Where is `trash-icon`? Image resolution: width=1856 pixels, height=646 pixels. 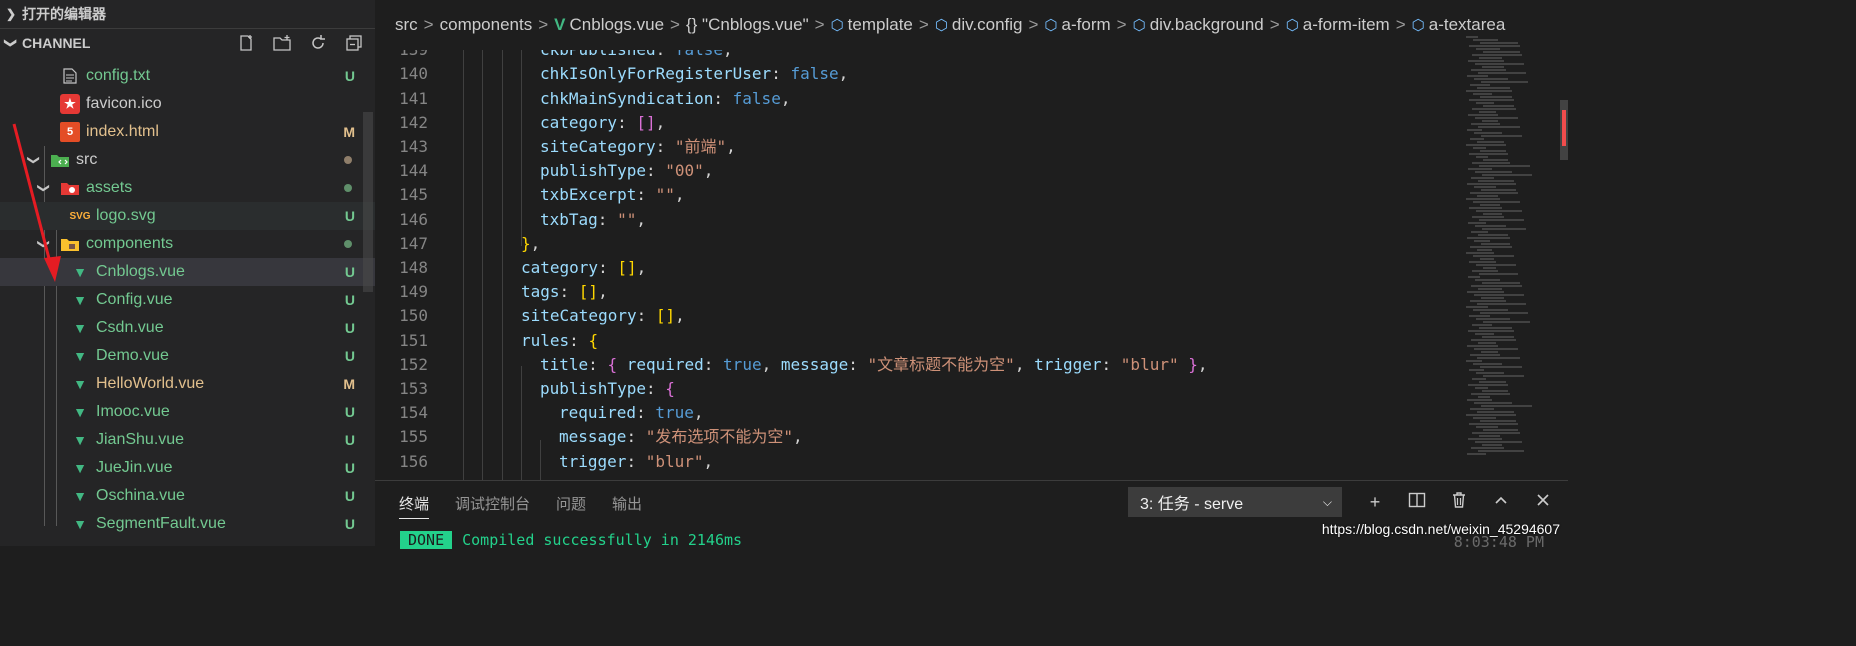
trash-icon is located at coordinates (1459, 502).